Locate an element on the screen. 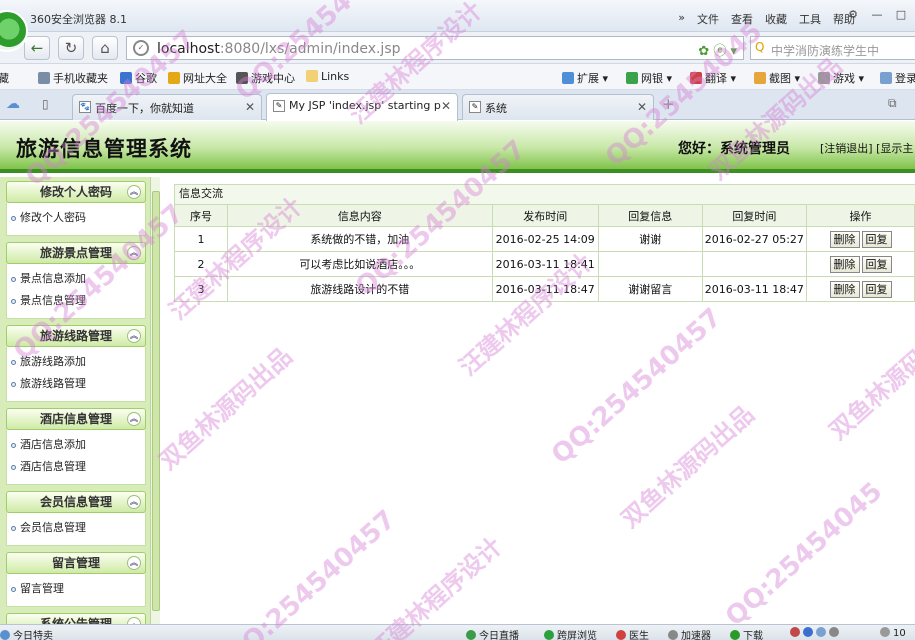 The width and height of the screenshot is (915, 640). toolbar-games: 游戏 ▾ is located at coordinates (841, 78).